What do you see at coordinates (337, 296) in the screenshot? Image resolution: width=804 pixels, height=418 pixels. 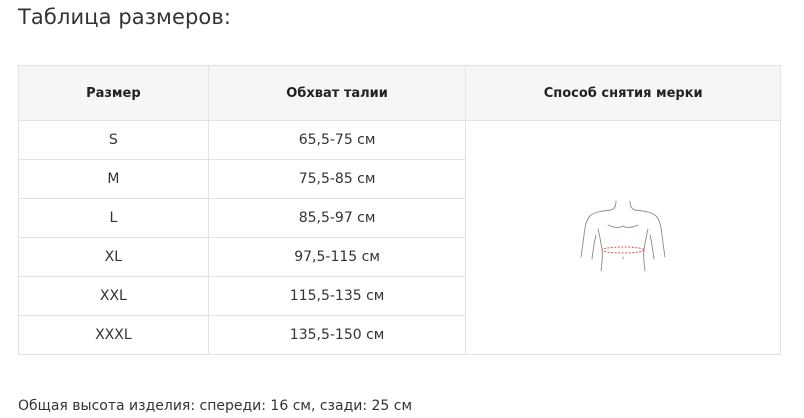 I see `waist-cell: 115,5-135 см` at bounding box center [337, 296].